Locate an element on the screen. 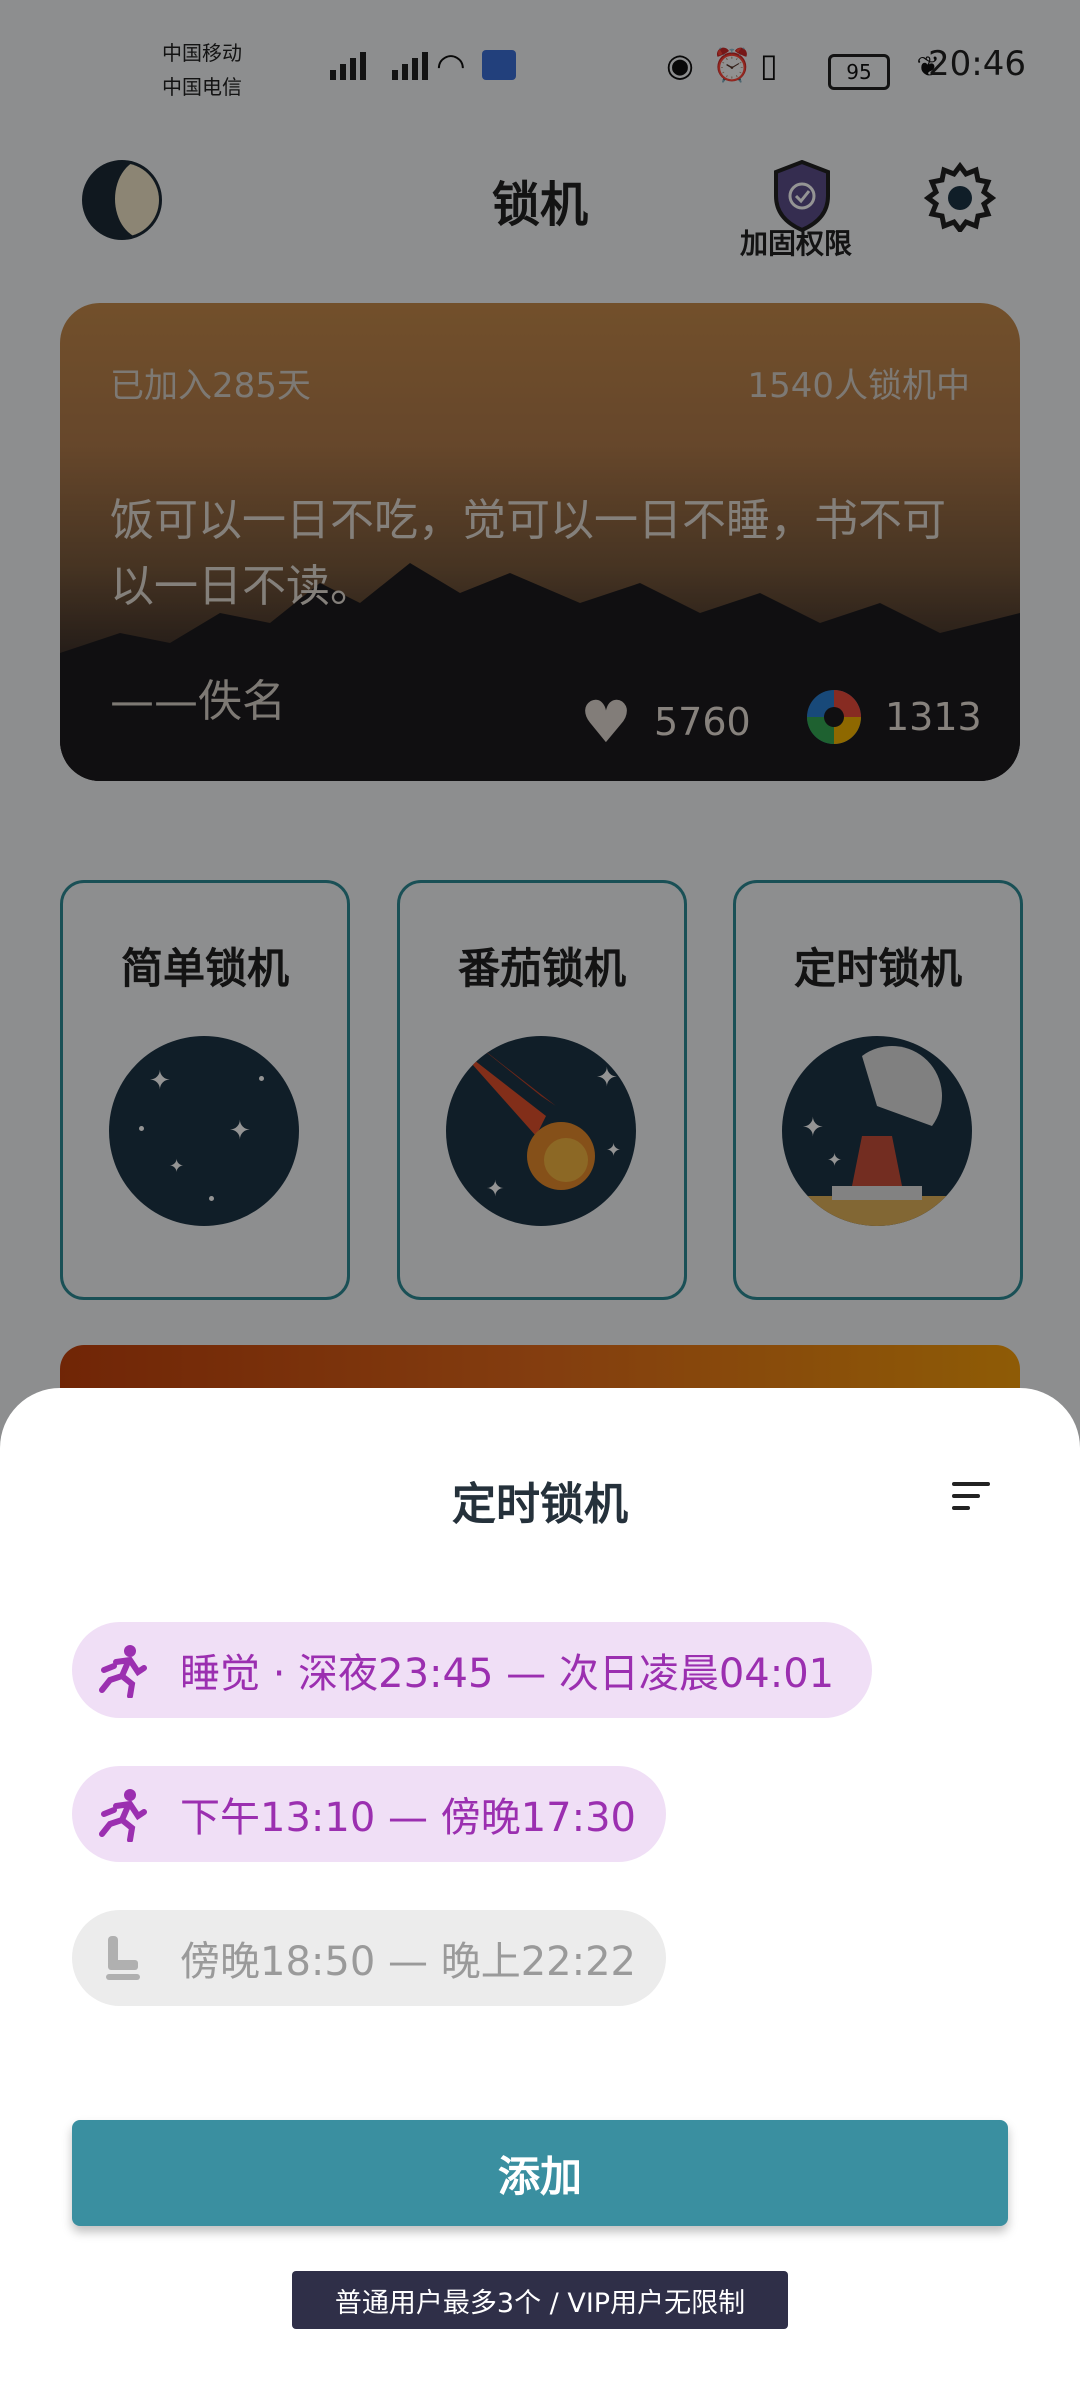 The height and width of the screenshot is (2400, 1080). sort-icon is located at coordinates (971, 1496).